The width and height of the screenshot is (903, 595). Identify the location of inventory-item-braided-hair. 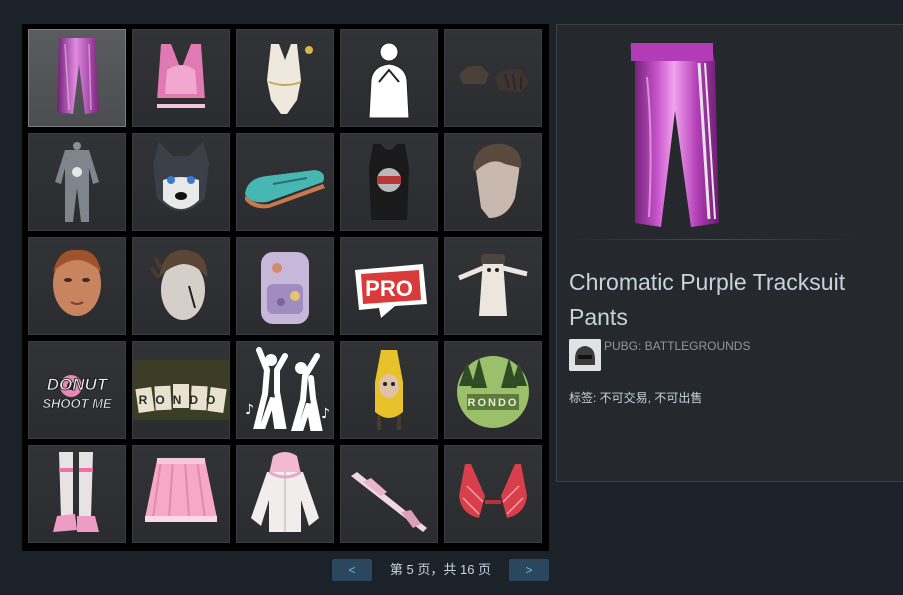
(181, 286).